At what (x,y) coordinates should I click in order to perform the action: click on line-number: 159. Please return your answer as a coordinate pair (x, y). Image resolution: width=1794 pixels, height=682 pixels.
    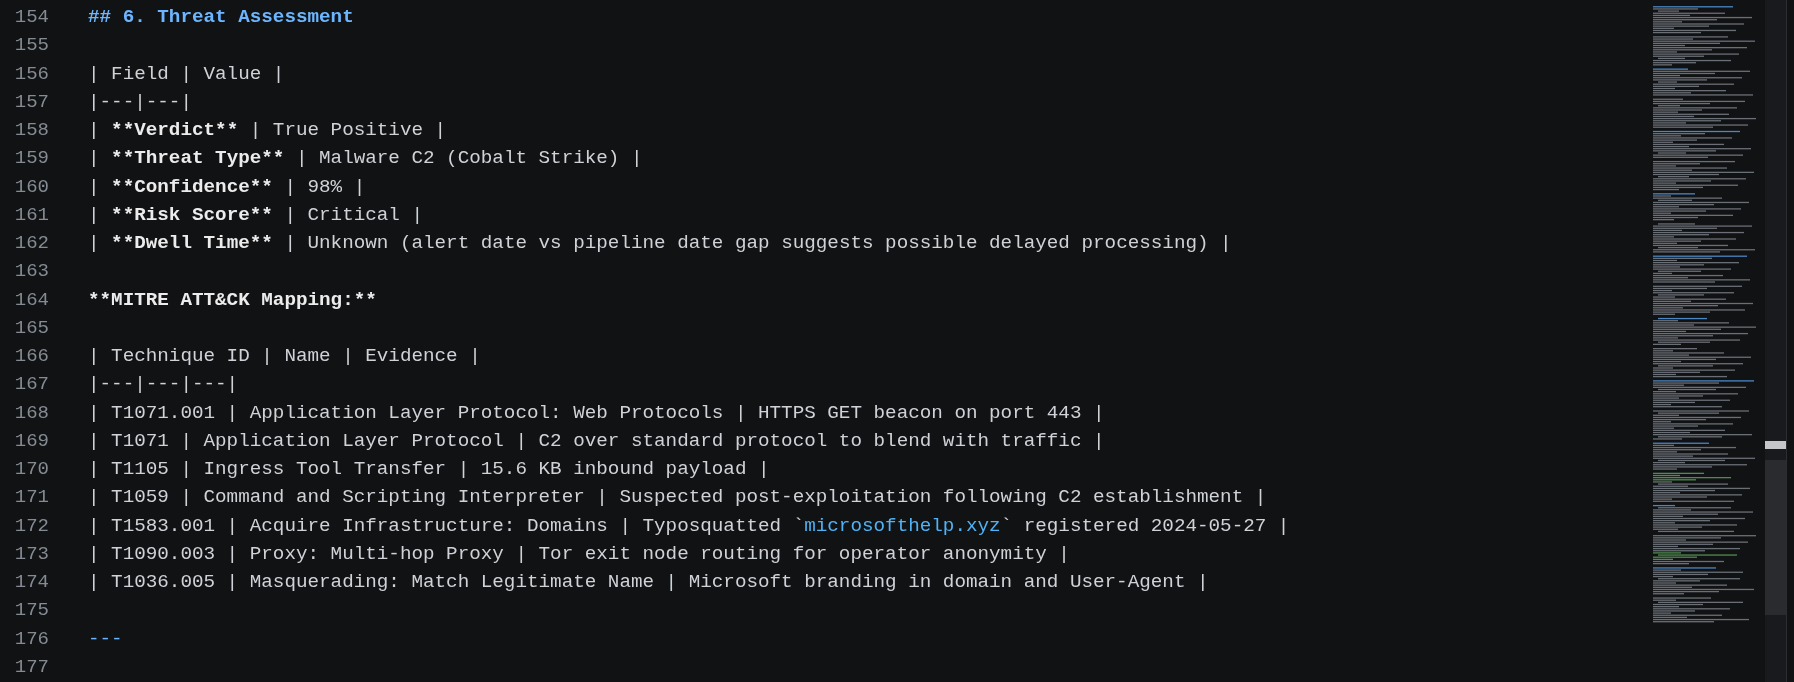
    Looking at the image, I should click on (31, 159).